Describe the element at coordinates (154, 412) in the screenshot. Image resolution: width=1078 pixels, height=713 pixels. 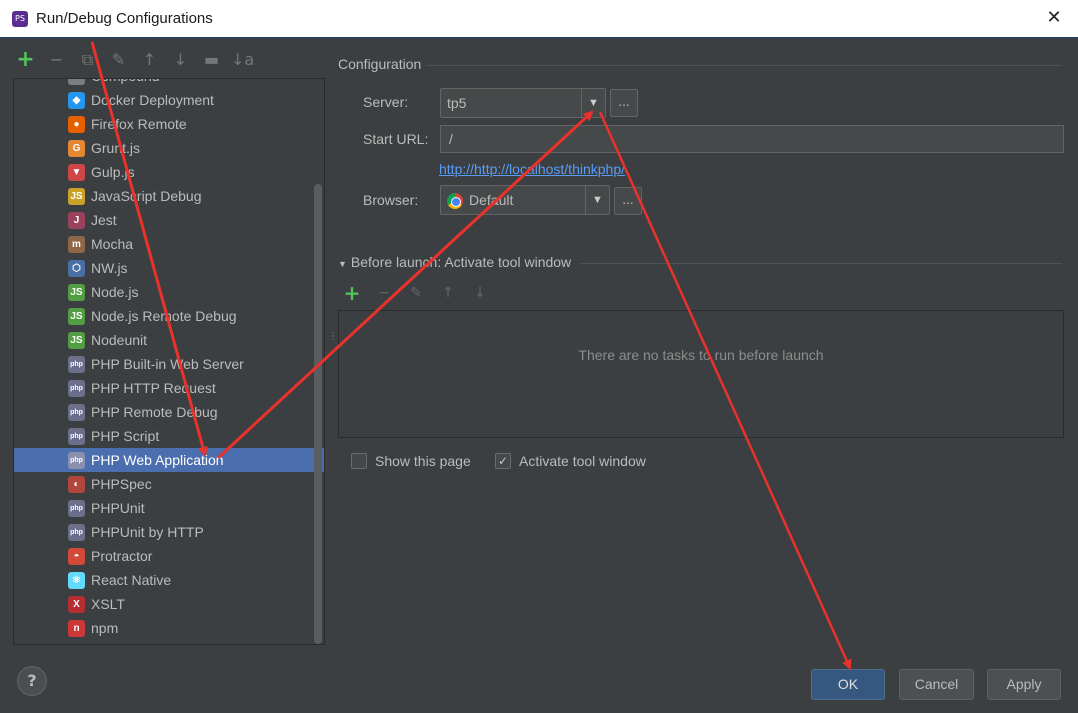
I see `tree-item-label: PHP Remote Debug` at that location.